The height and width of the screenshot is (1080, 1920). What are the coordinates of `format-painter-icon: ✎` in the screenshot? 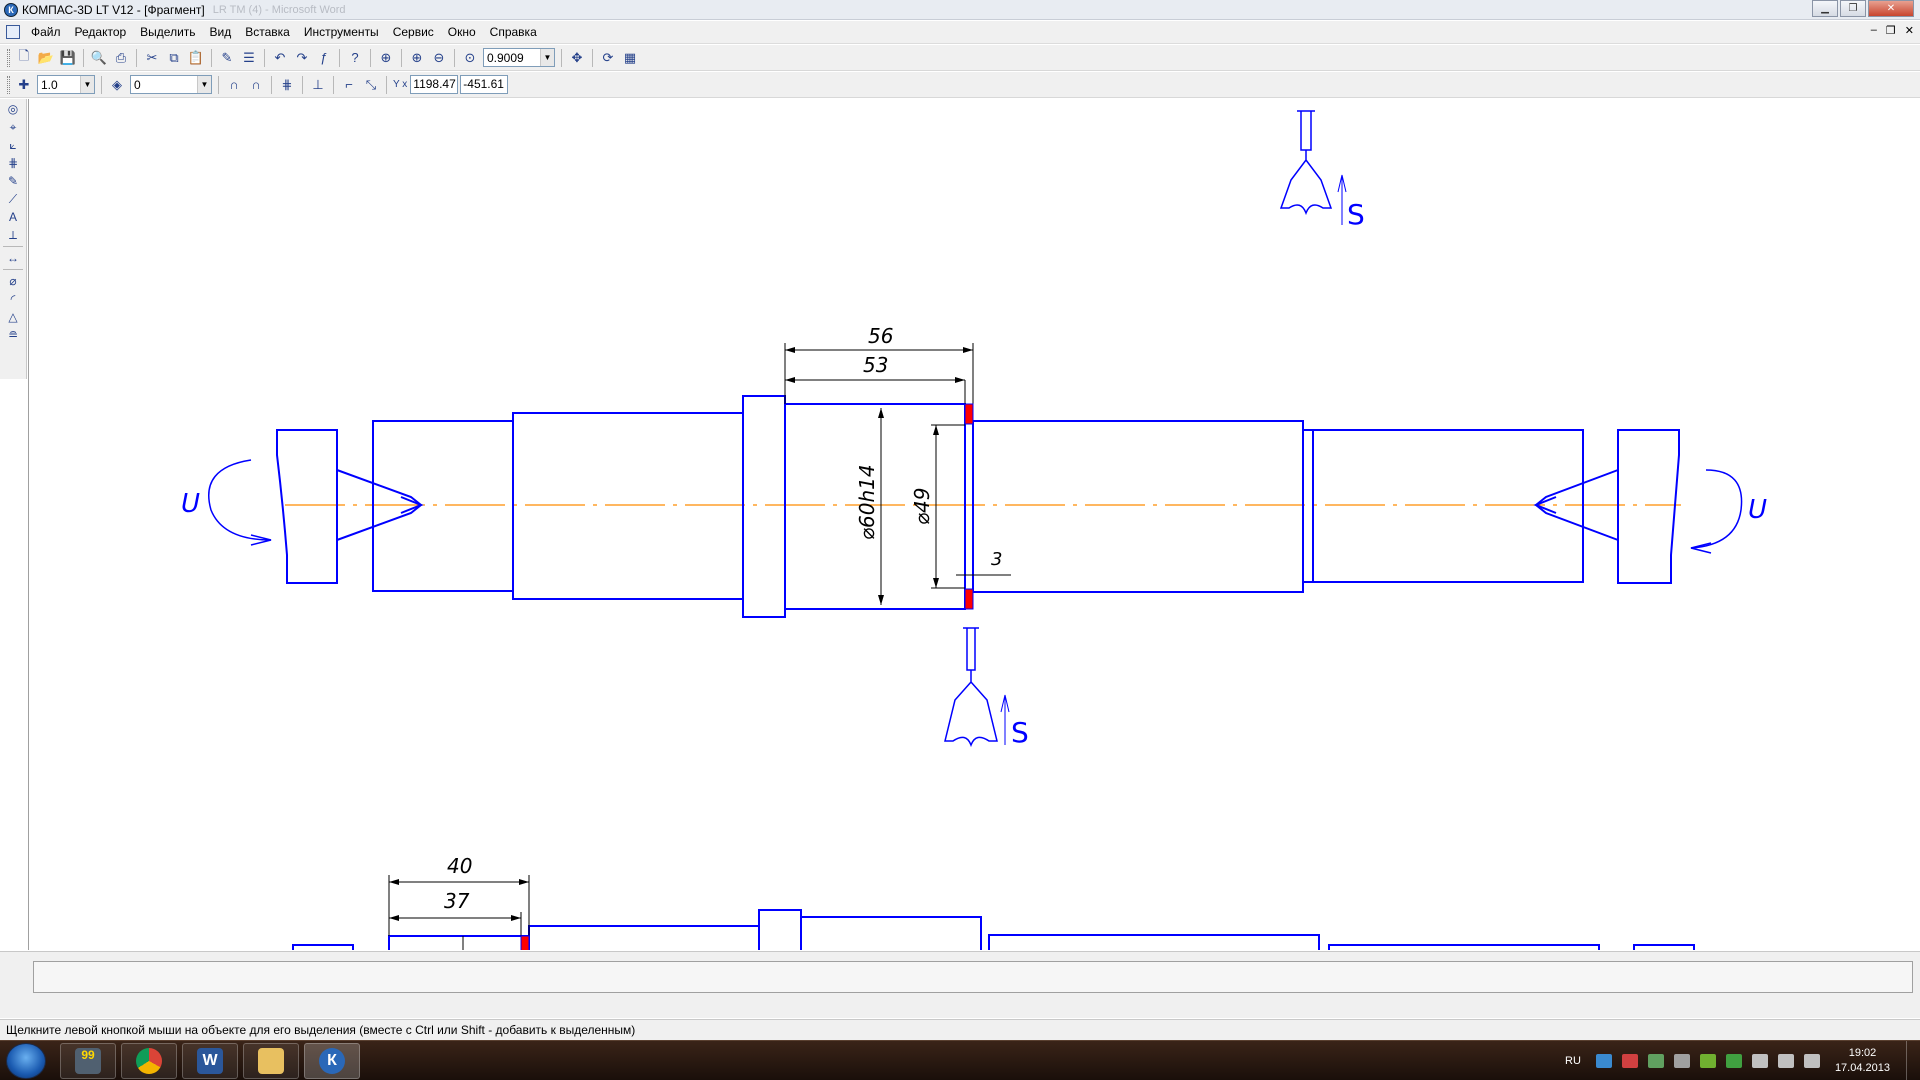 It's located at (227, 58).